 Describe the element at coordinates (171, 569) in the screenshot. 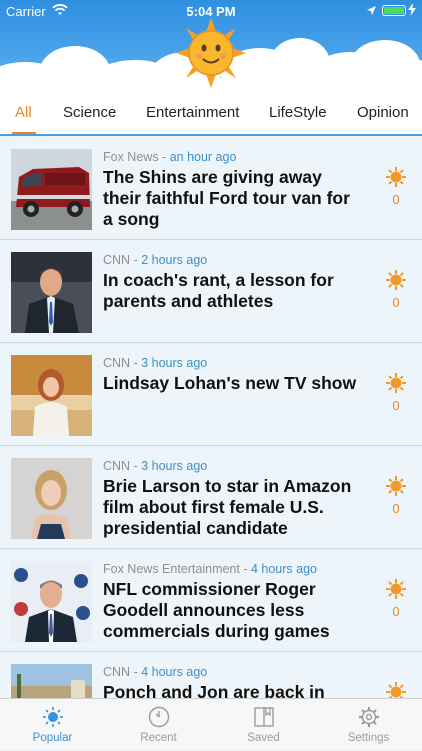

I see `article-source: Fox News Entertainment` at that location.